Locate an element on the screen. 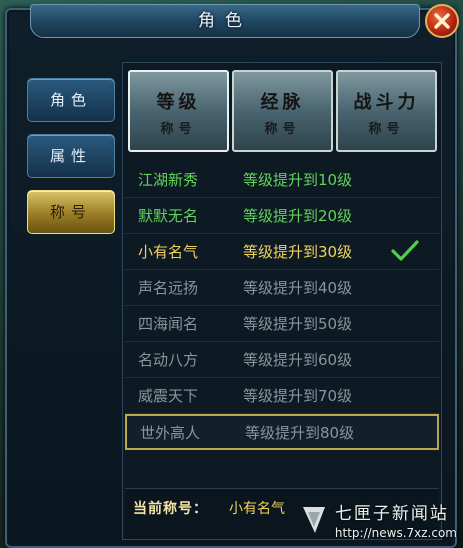 Image resolution: width=463 pixels, height=548 pixels. watermark-title: 七匣子新闻站 is located at coordinates (391, 514).